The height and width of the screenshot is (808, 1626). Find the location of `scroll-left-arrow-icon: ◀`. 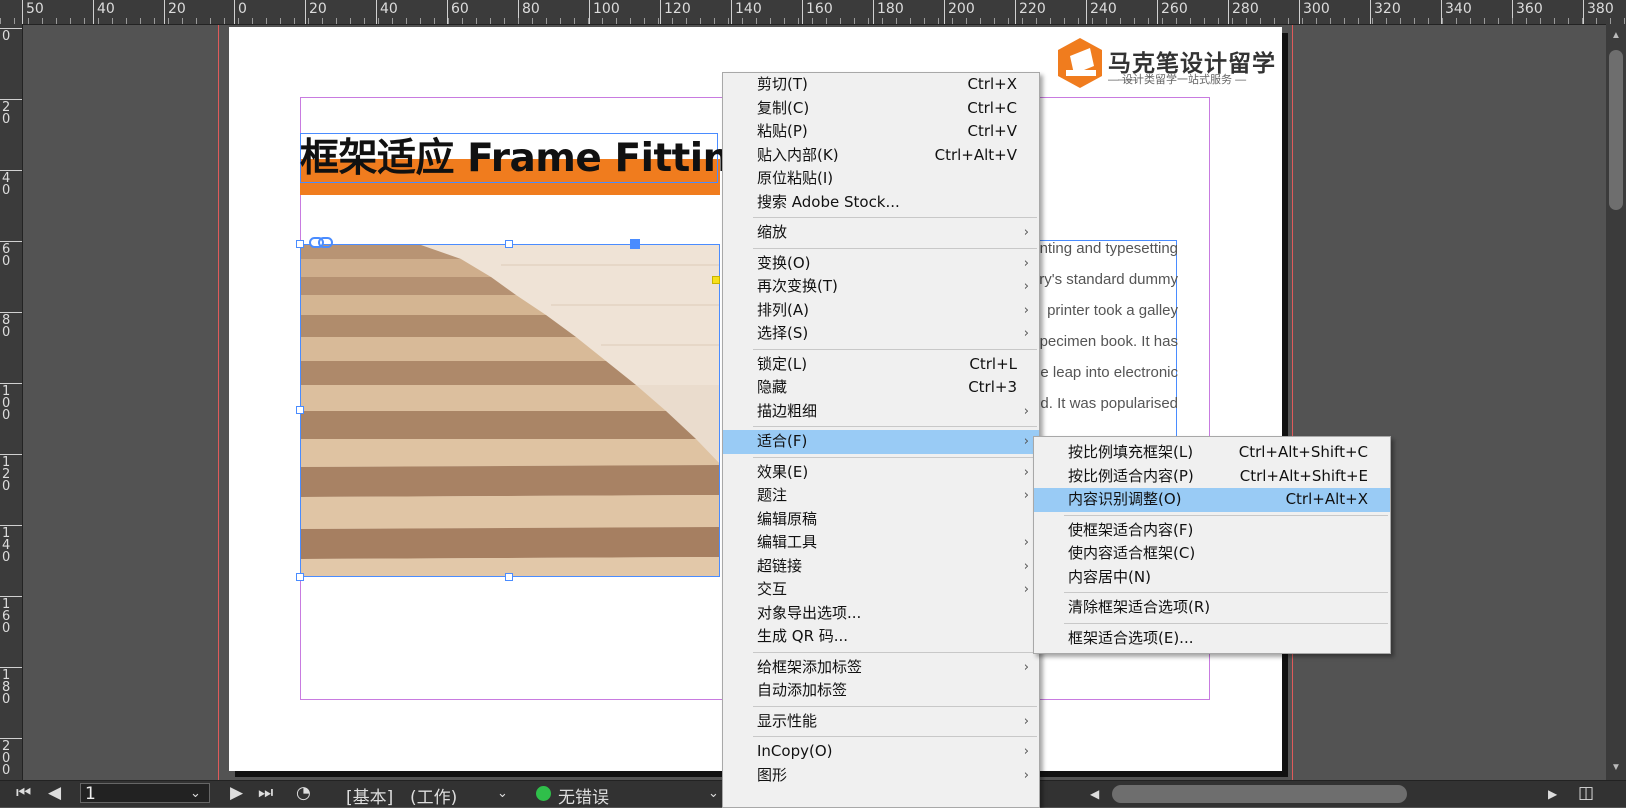

scroll-left-arrow-icon: ◀ is located at coordinates (1094, 794).